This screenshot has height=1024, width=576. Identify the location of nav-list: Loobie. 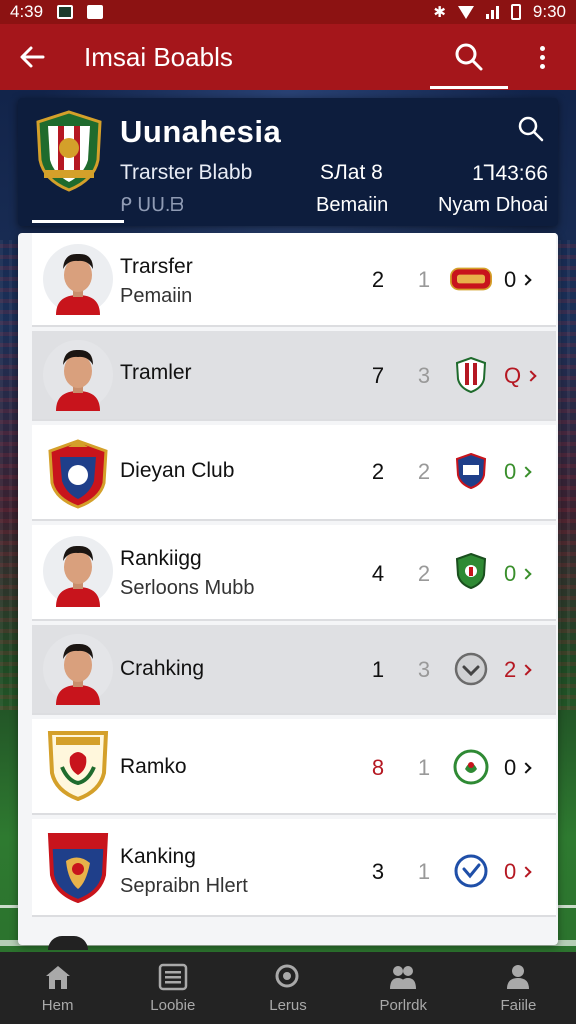
(172, 988).